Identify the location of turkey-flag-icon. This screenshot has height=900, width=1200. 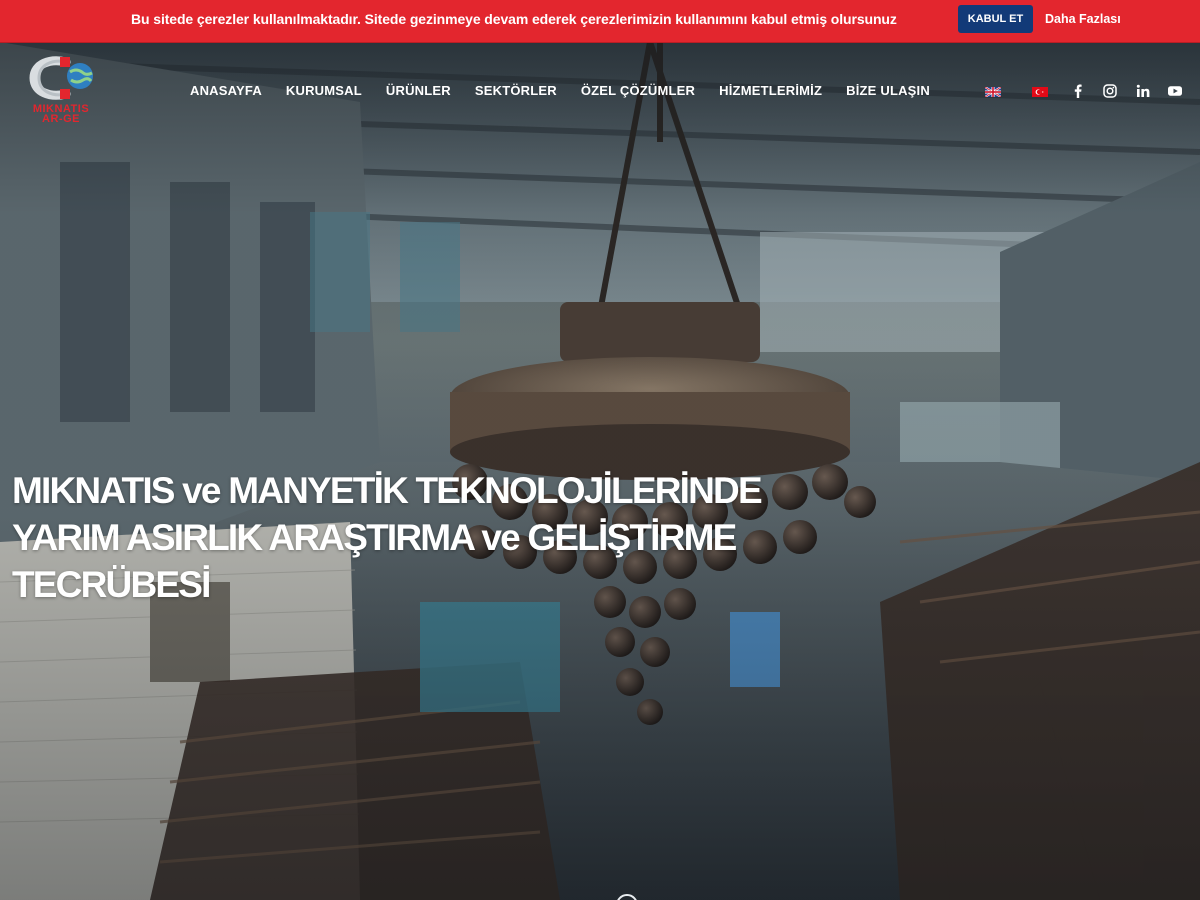
(1040, 92).